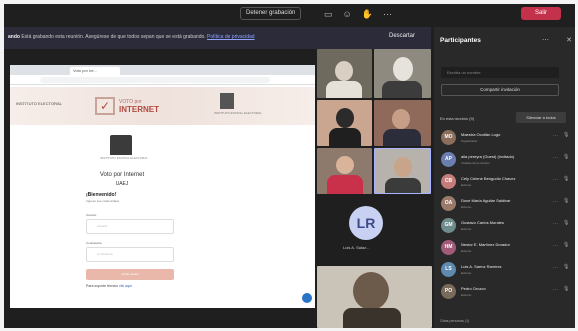 This screenshot has width=578, height=331. What do you see at coordinates (328, 14) in the screenshot?
I see `chat-icon: ▭` at bounding box center [328, 14].